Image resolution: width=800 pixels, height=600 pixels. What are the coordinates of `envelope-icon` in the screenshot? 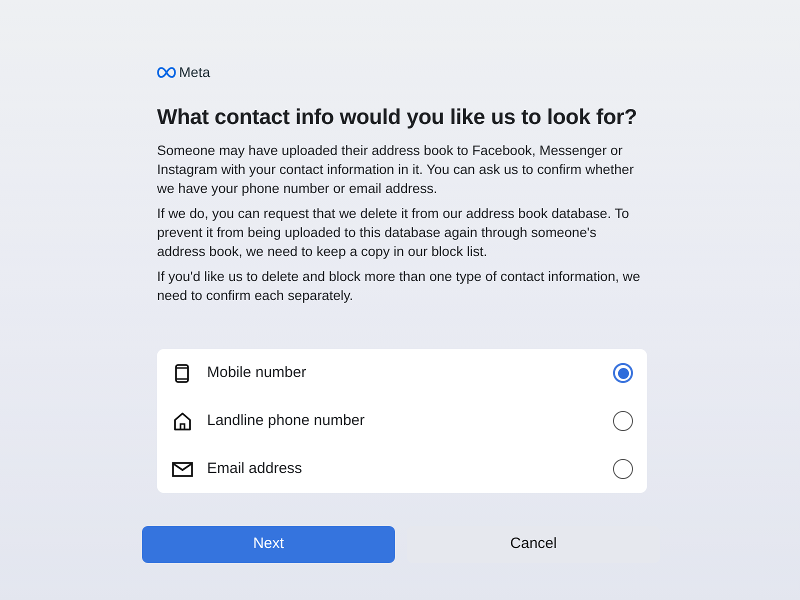 It's located at (182, 469).